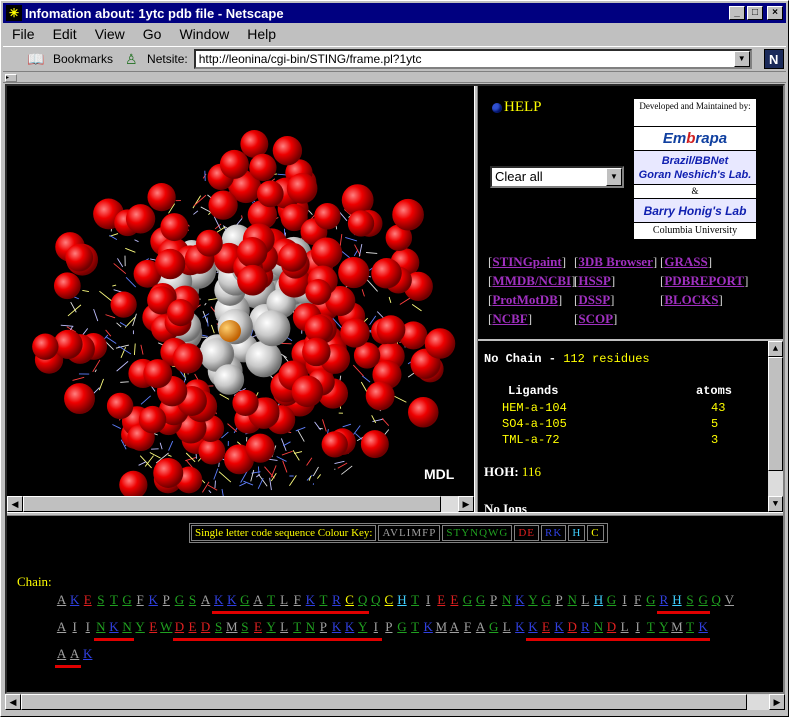  What do you see at coordinates (132, 59) in the screenshot?
I see `netsite-icon: ♙` at bounding box center [132, 59].